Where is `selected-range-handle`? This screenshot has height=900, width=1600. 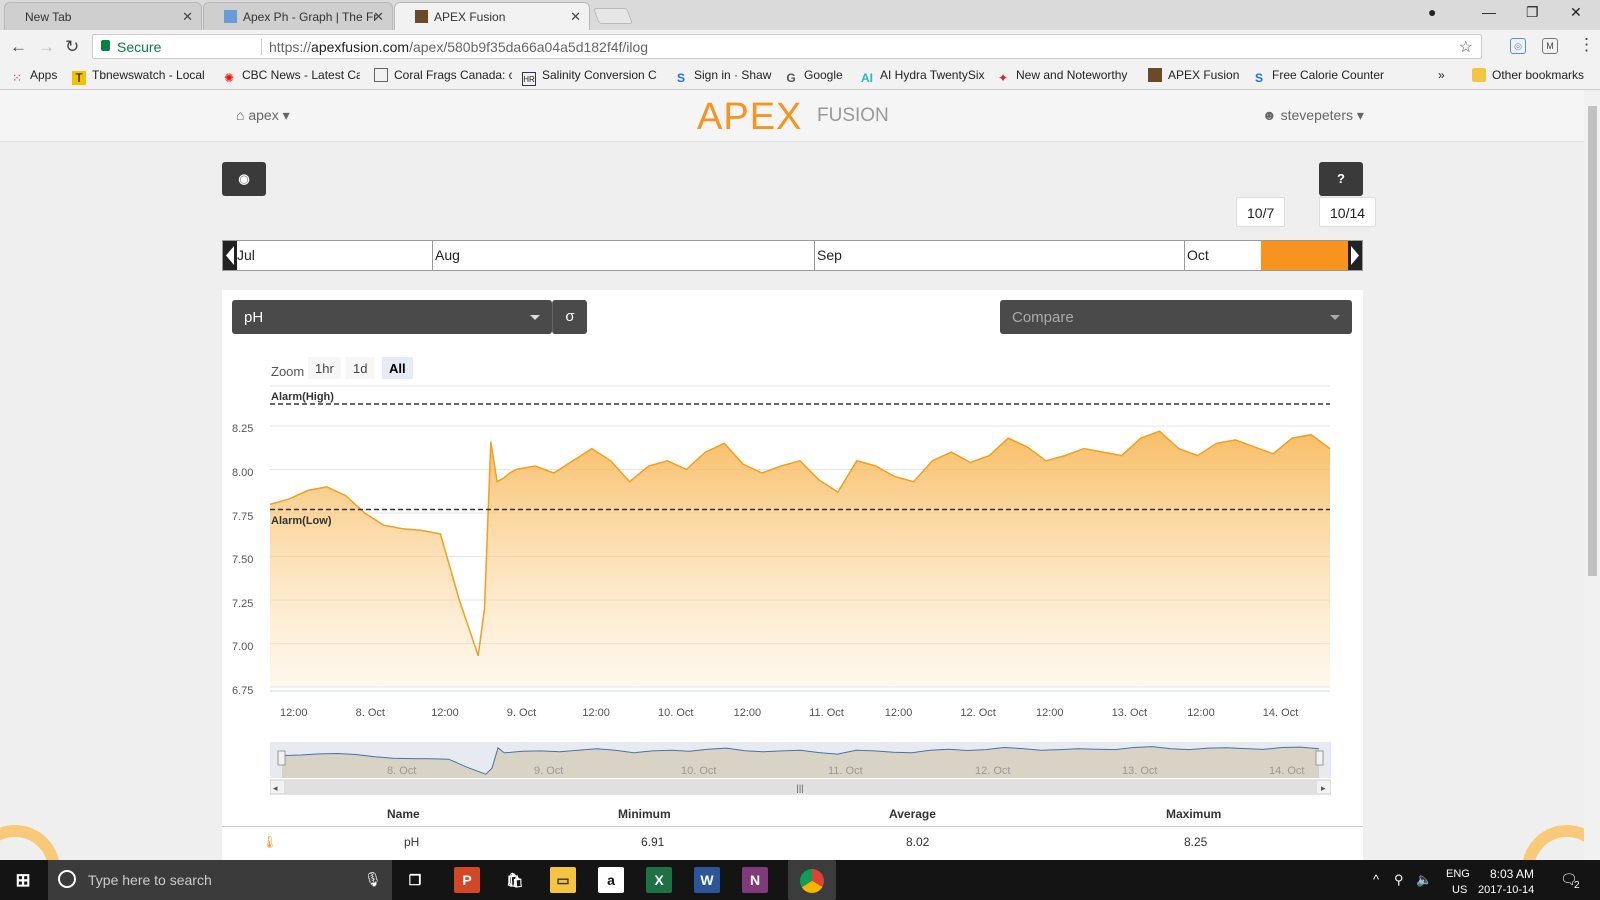 selected-range-handle is located at coordinates (1304, 255).